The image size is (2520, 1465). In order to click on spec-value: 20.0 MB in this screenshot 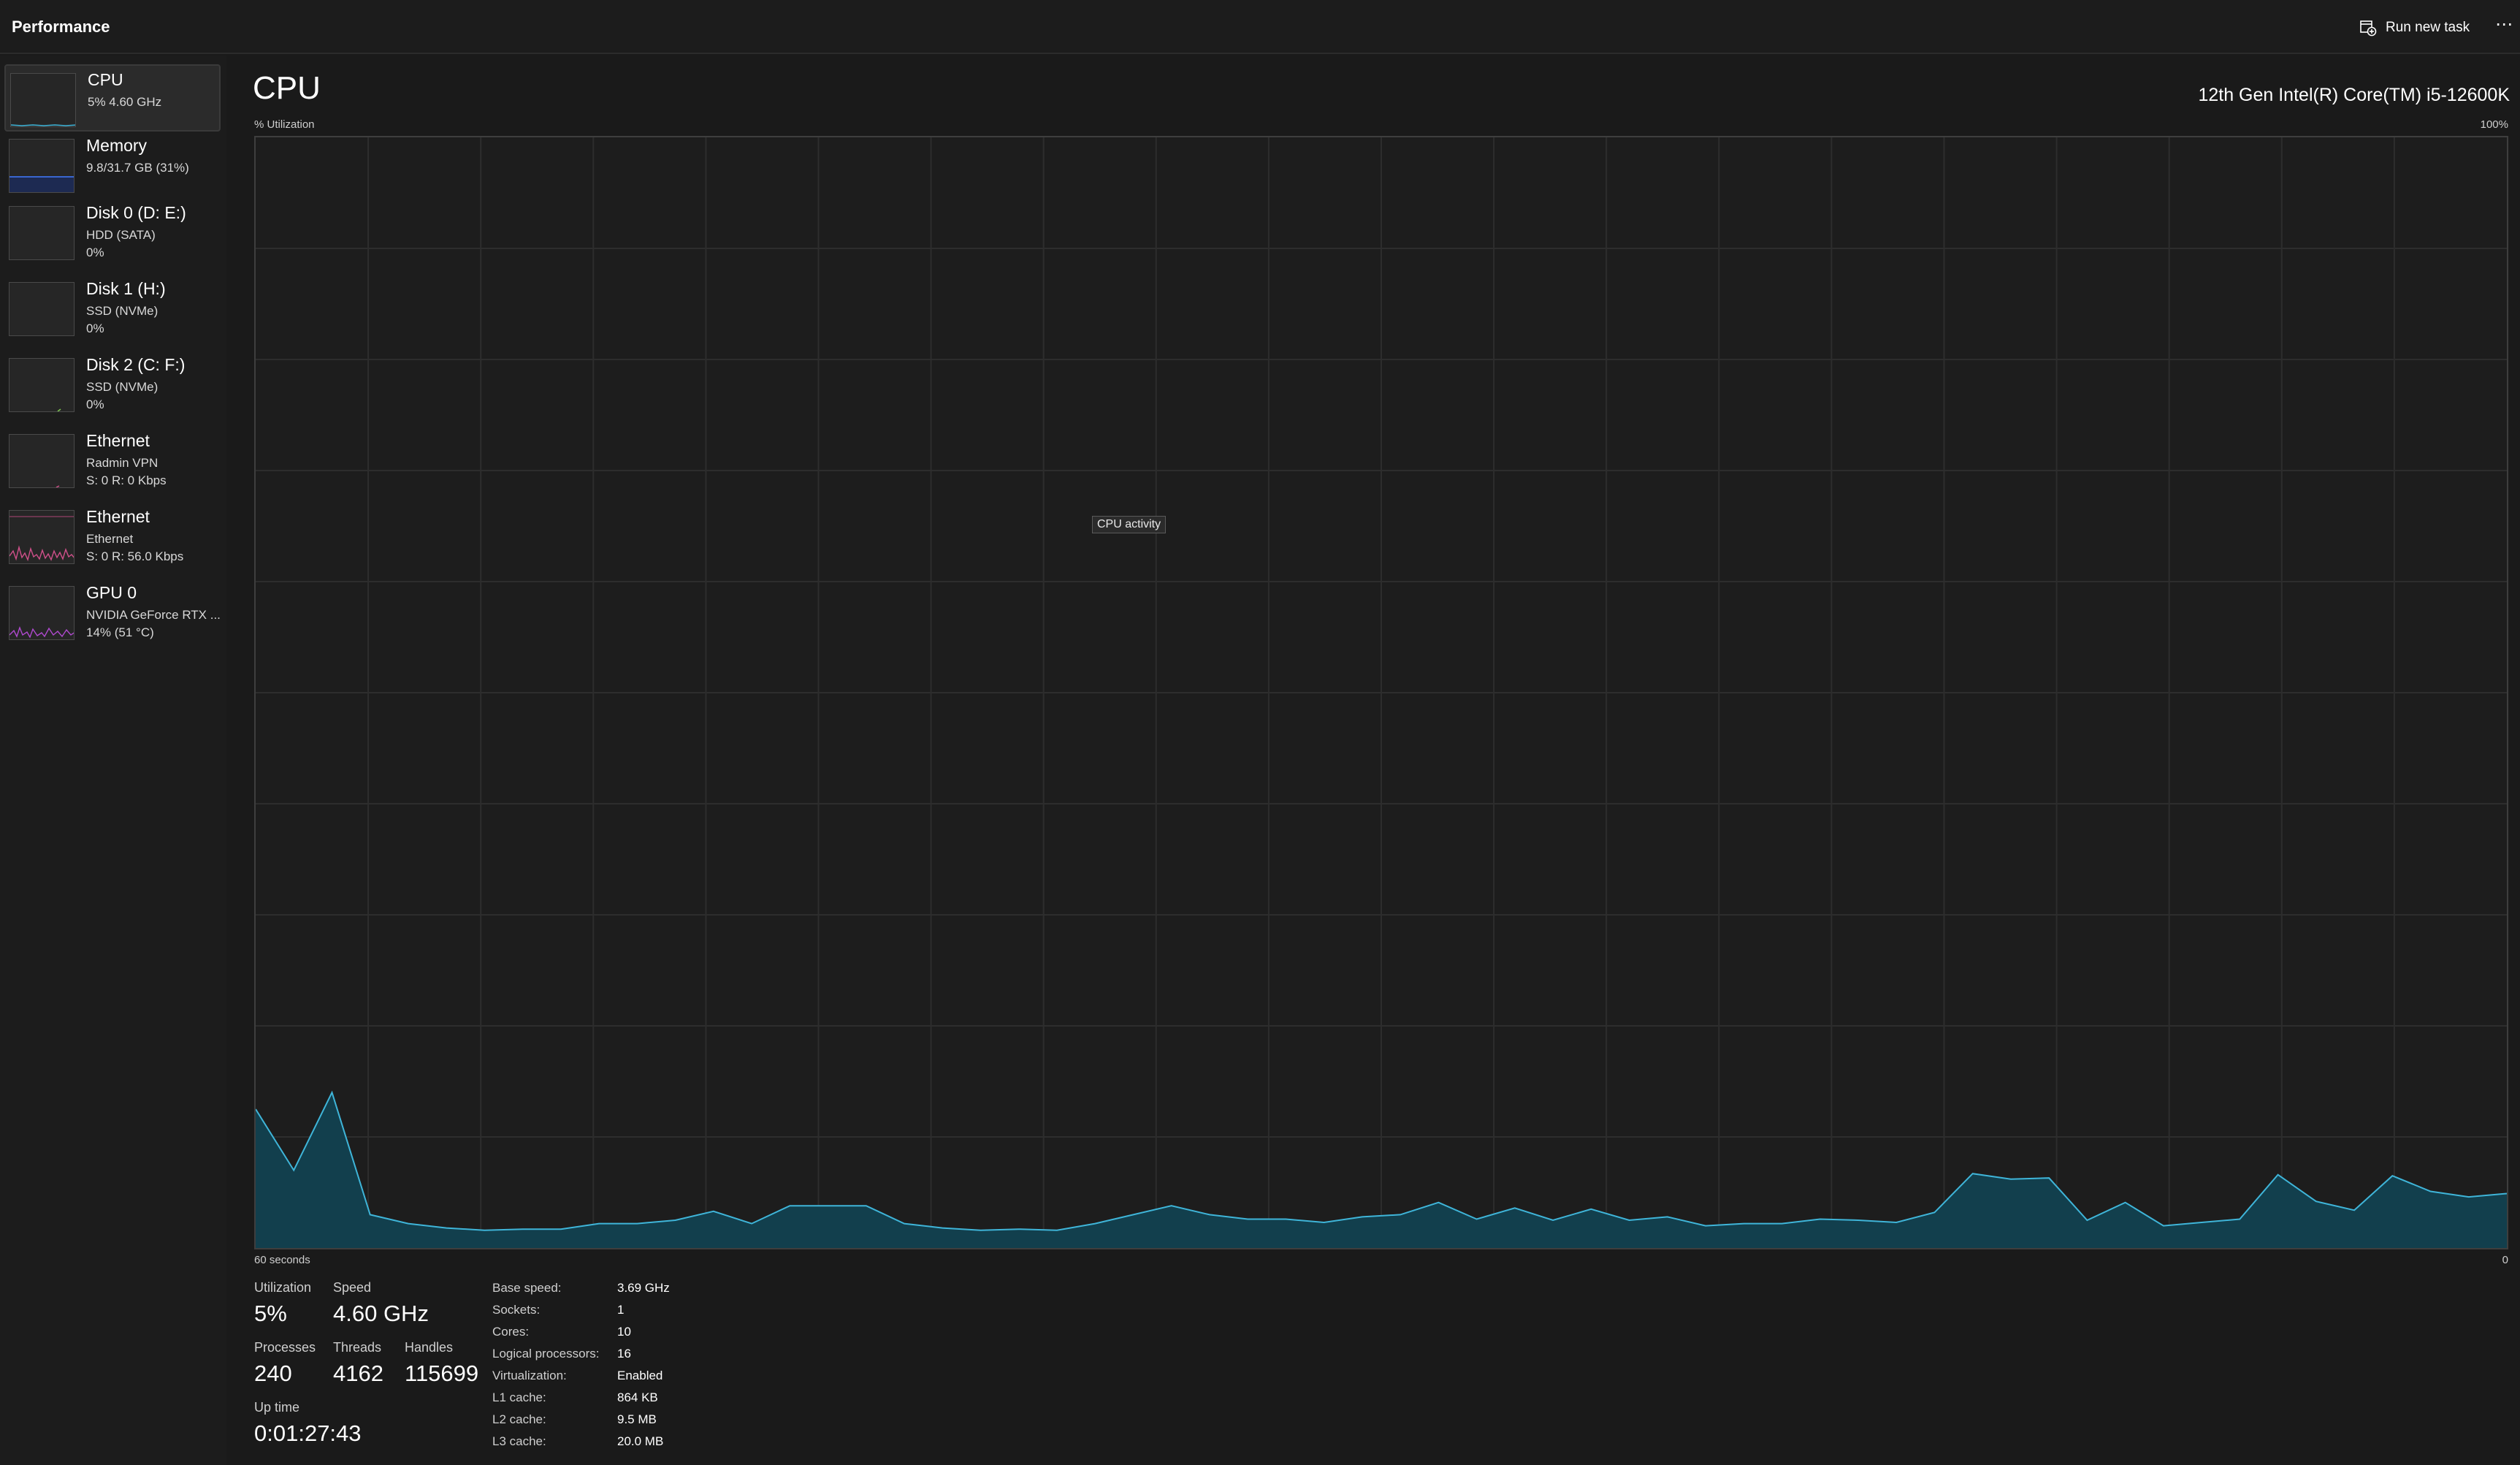, I will do `click(640, 1441)`.